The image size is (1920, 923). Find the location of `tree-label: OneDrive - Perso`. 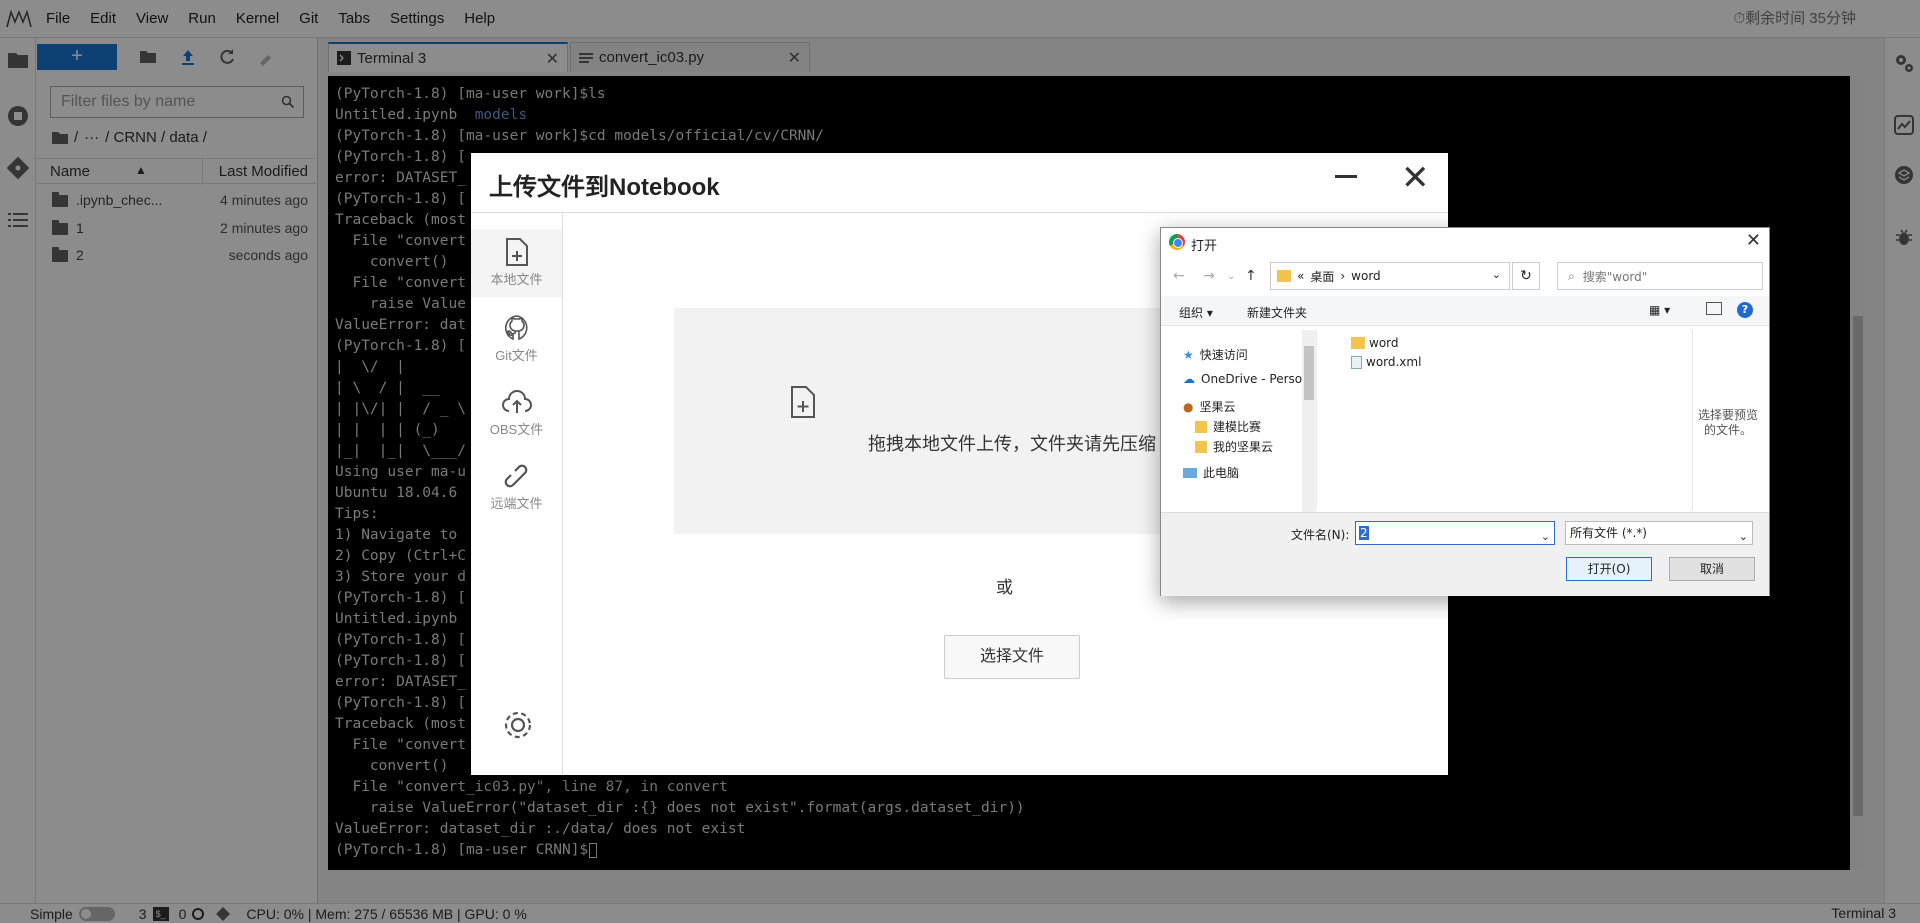

tree-label: OneDrive - Perso is located at coordinates (1252, 379).